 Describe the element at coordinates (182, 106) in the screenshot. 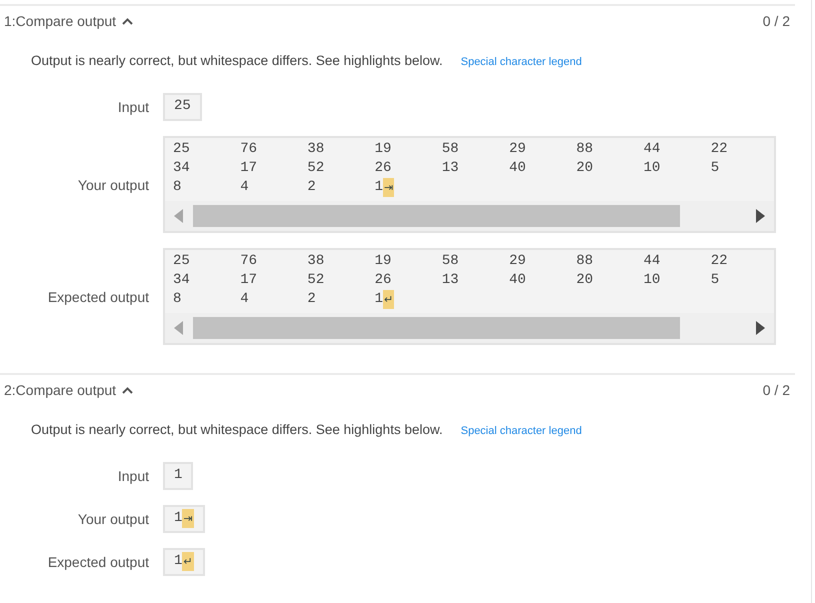

I see `code-line: 25` at that location.